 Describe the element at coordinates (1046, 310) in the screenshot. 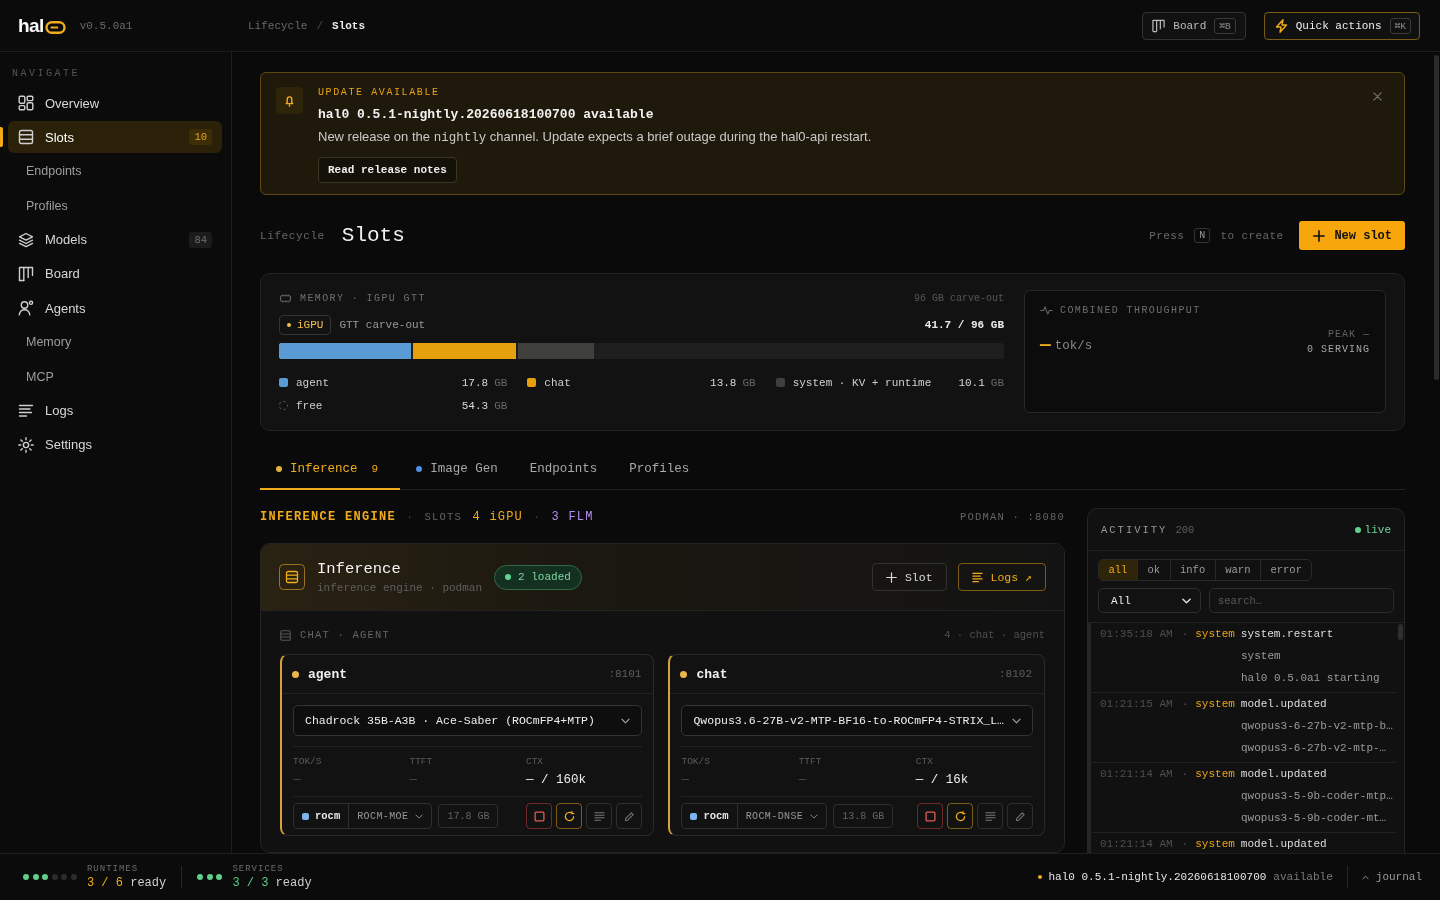

I see `pulse-icon` at that location.